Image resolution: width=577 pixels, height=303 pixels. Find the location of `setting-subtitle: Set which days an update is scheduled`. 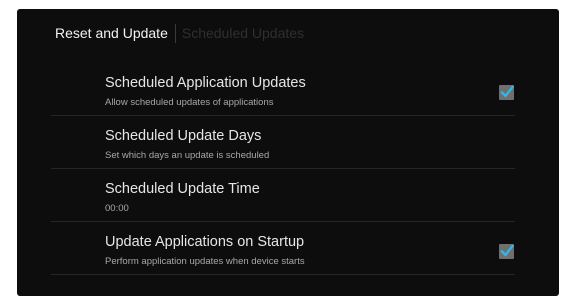

setting-subtitle: Set which days an update is scheduled is located at coordinates (187, 155).